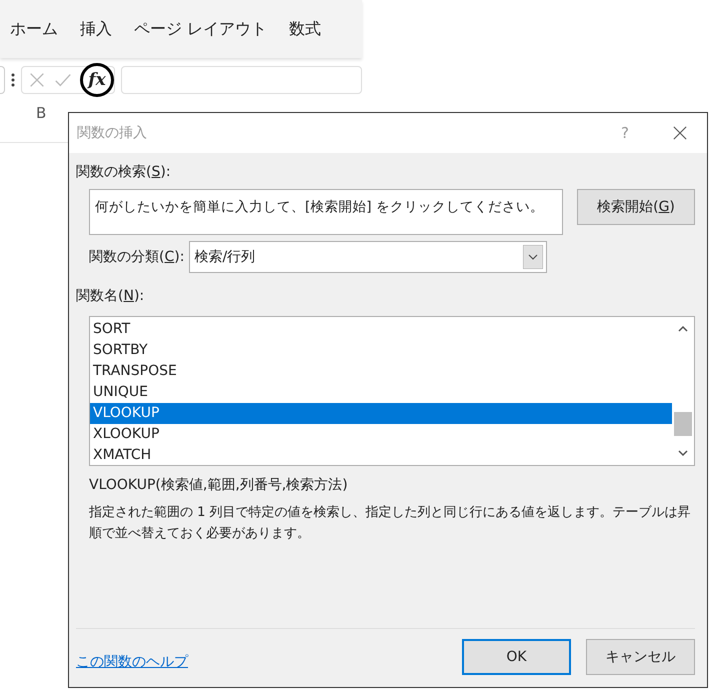 This screenshot has width=712, height=694. I want to click on ok-button: OK, so click(516, 657).